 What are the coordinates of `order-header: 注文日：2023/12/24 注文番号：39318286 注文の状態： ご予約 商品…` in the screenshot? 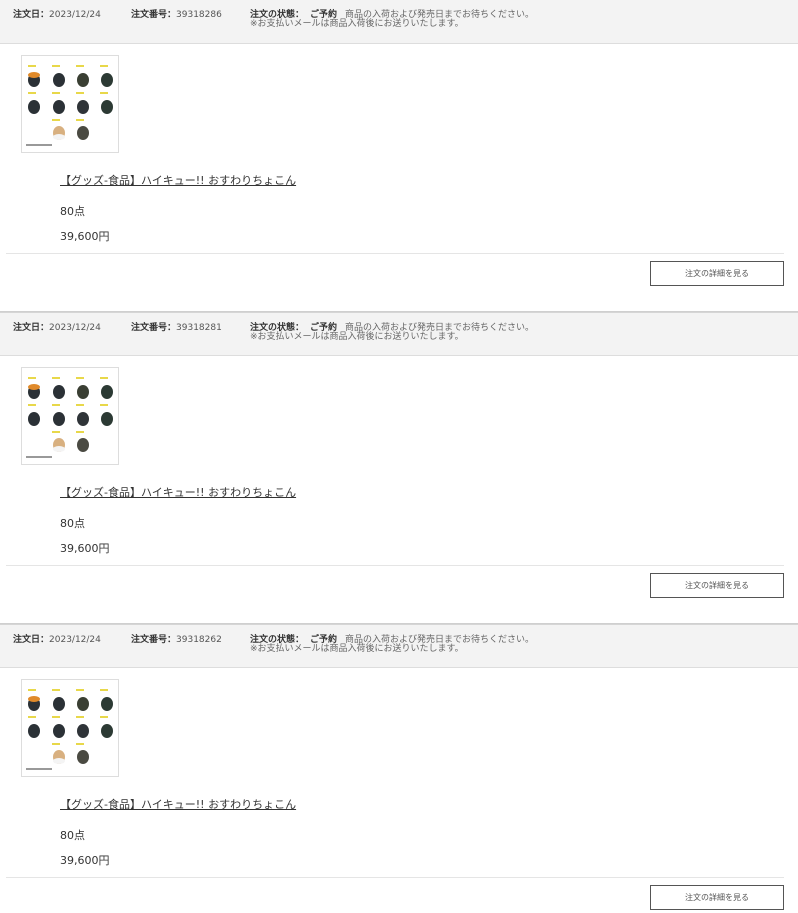 It's located at (399, 22).